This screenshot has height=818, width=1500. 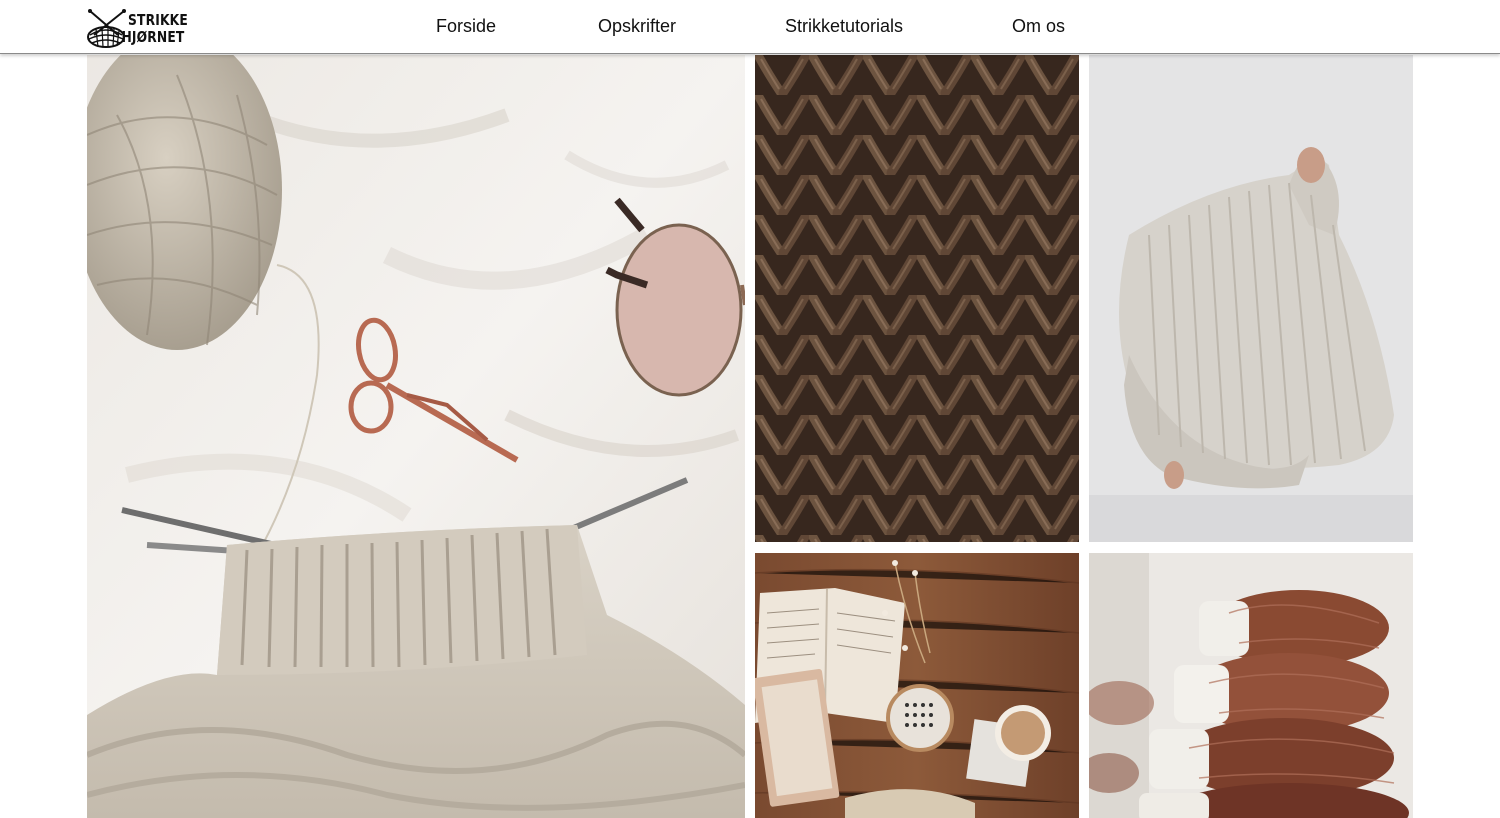 I want to click on gallery-image-notebook-coffee, so click(x=917, y=685).